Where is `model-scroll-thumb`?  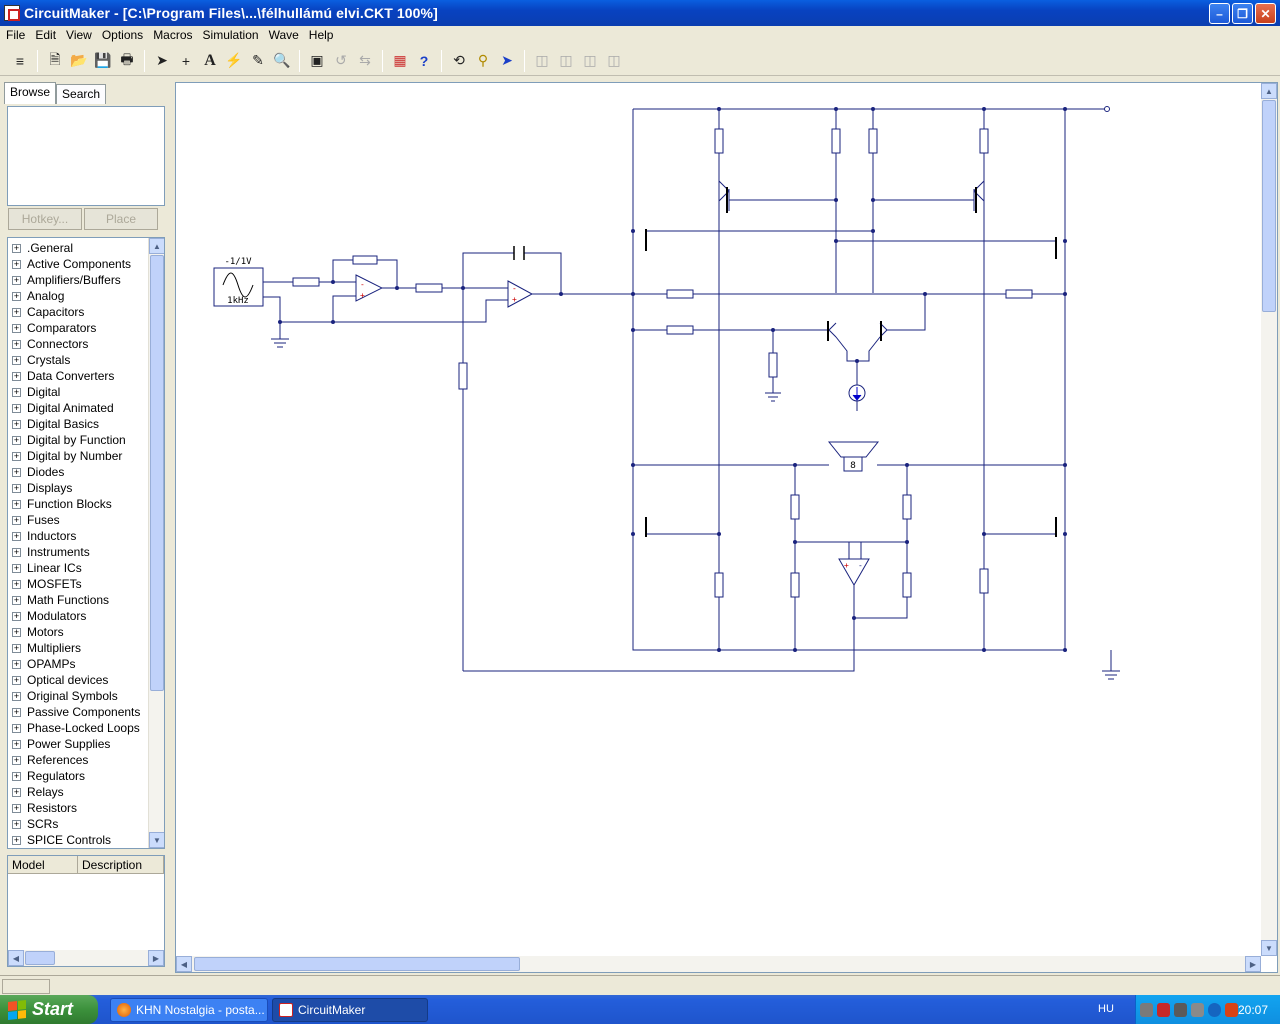
model-scroll-thumb is located at coordinates (40, 958).